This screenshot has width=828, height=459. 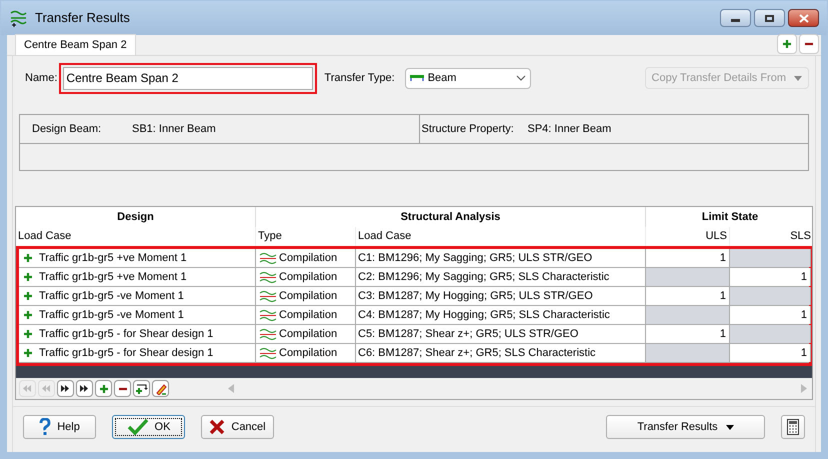 What do you see at coordinates (82, 18) in the screenshot?
I see `window-title: Transfer Results` at bounding box center [82, 18].